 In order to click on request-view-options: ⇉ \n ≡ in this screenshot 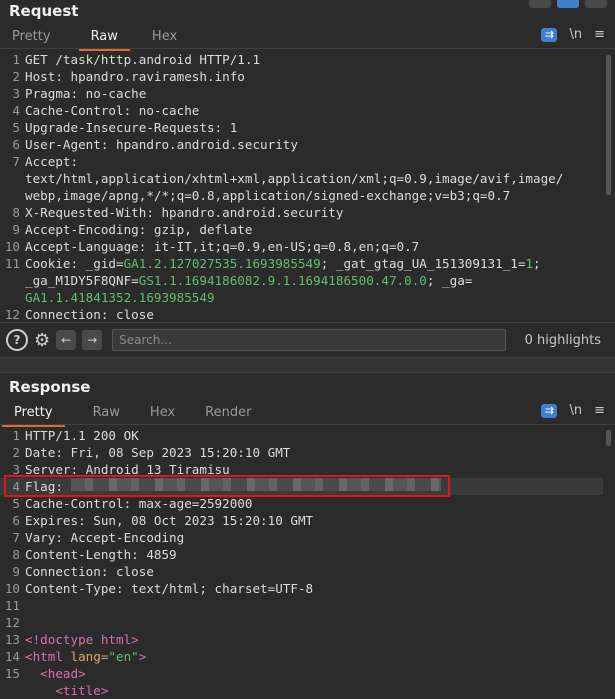, I will do `click(573, 34)`.